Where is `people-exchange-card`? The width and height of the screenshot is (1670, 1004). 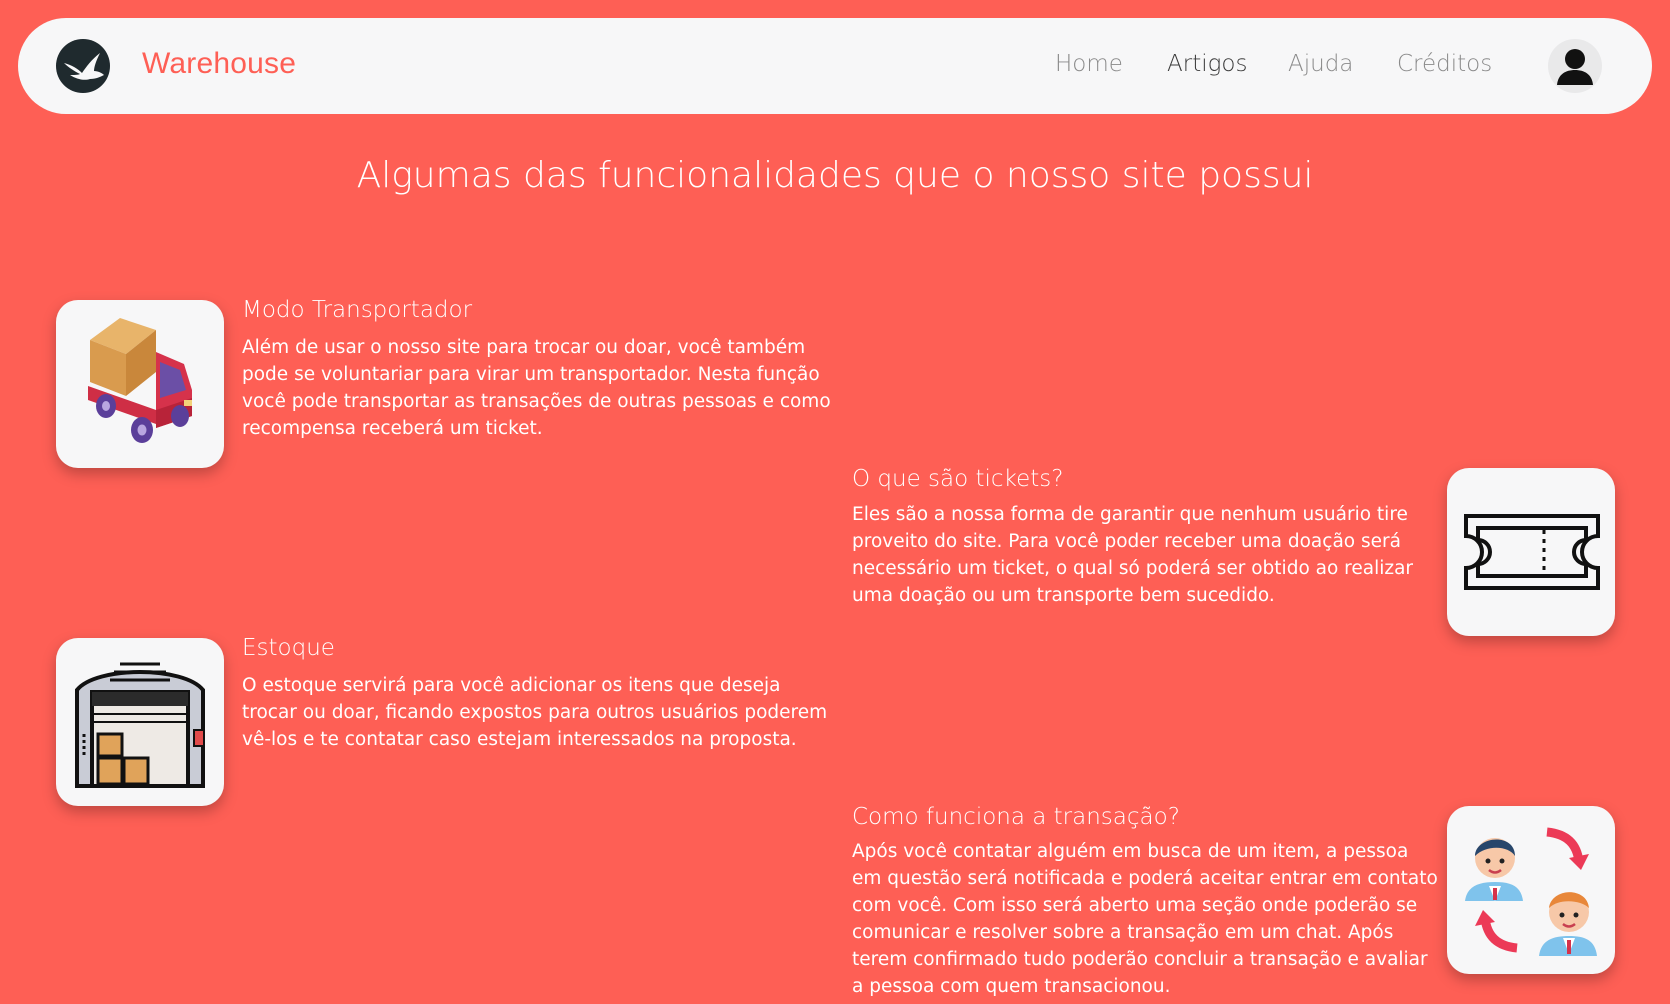
people-exchange-card is located at coordinates (1531, 890).